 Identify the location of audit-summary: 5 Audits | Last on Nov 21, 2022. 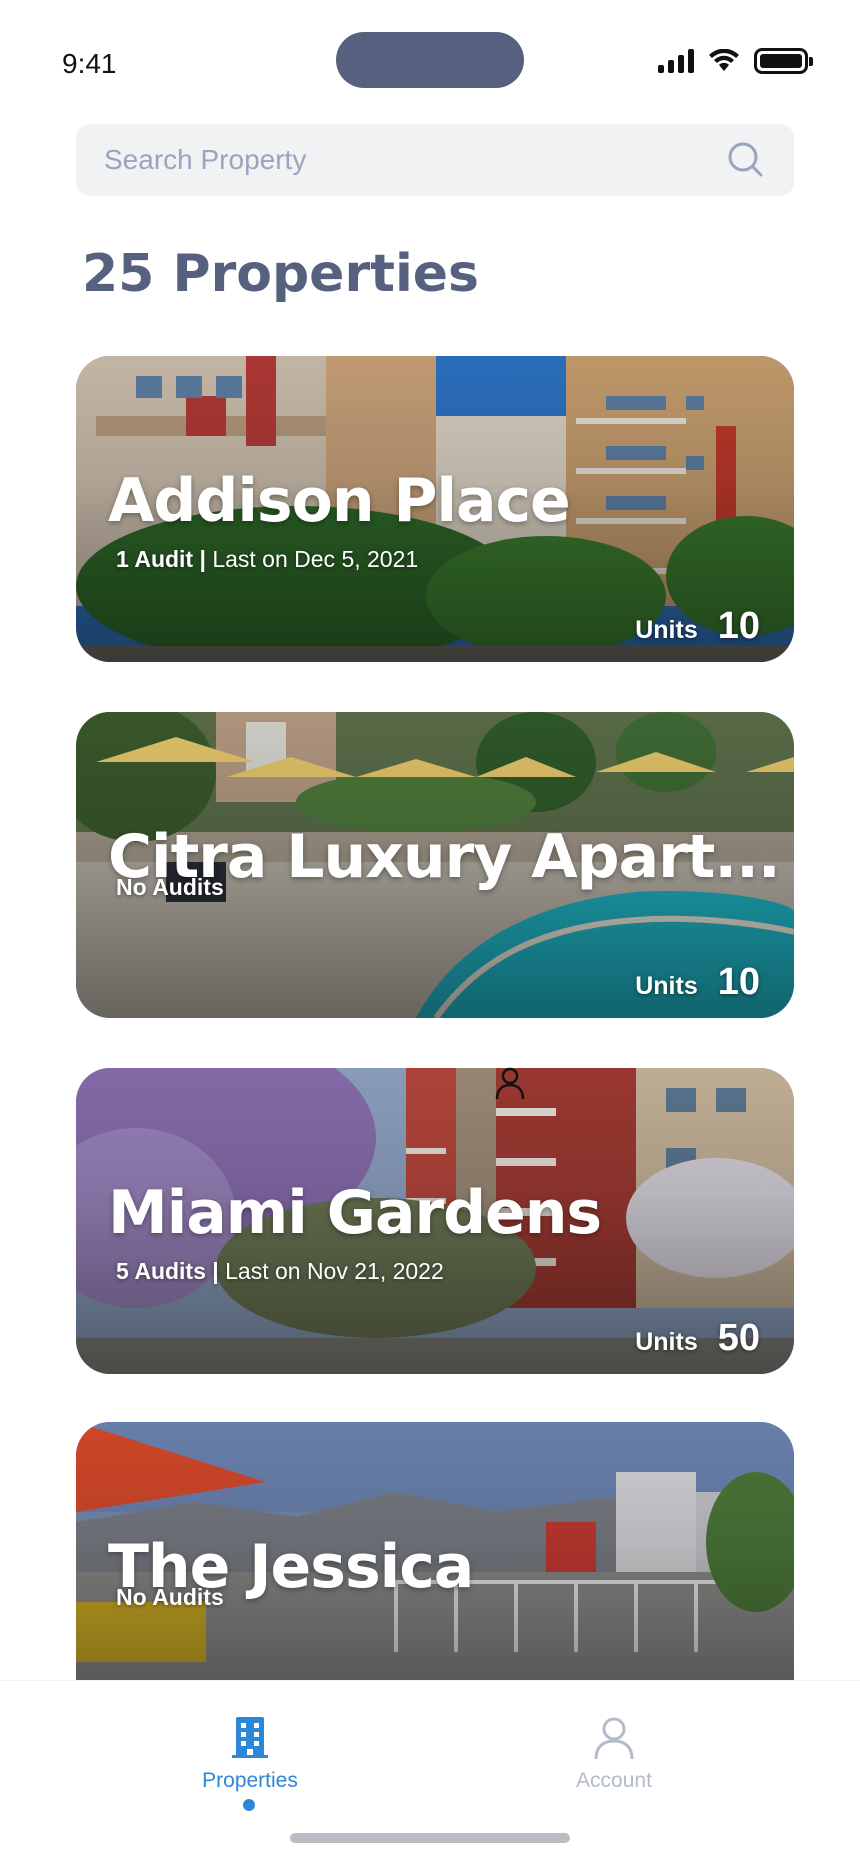
(280, 1271).